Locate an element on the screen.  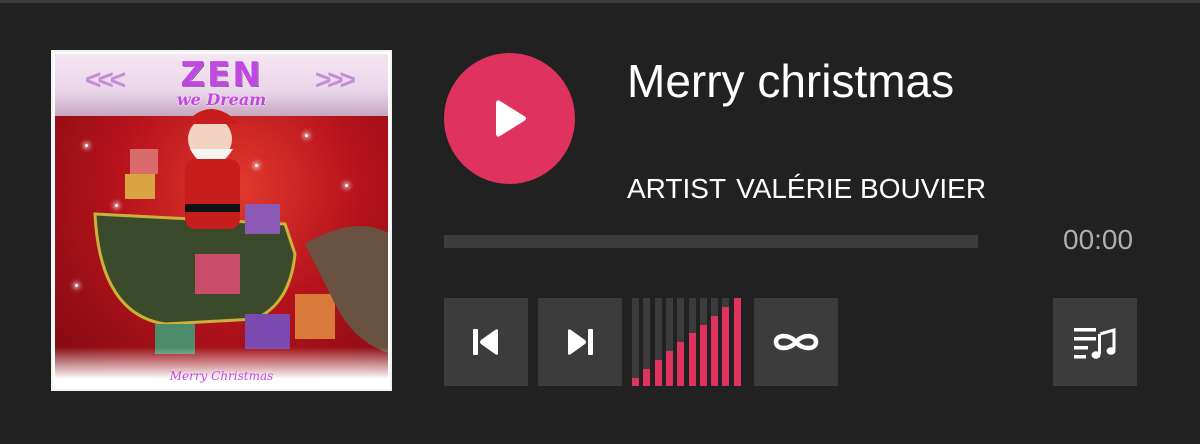
repeat-button is located at coordinates (796, 342).